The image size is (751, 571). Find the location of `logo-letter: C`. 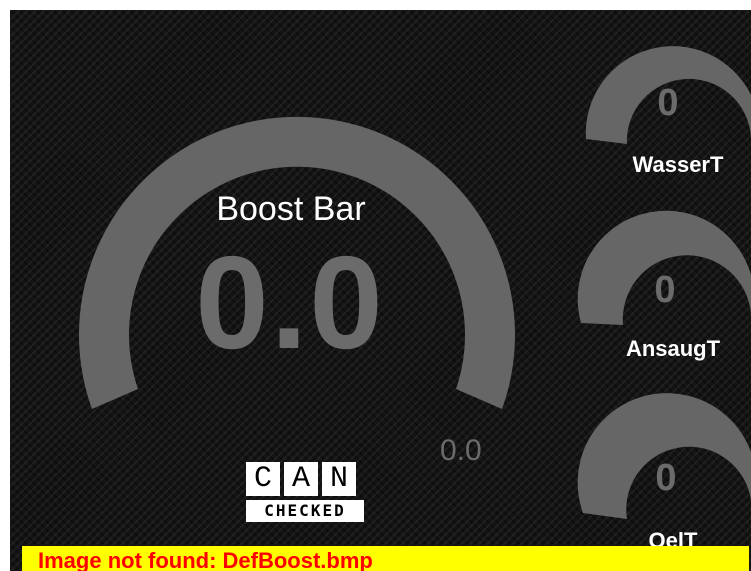

logo-letter: C is located at coordinates (263, 479).